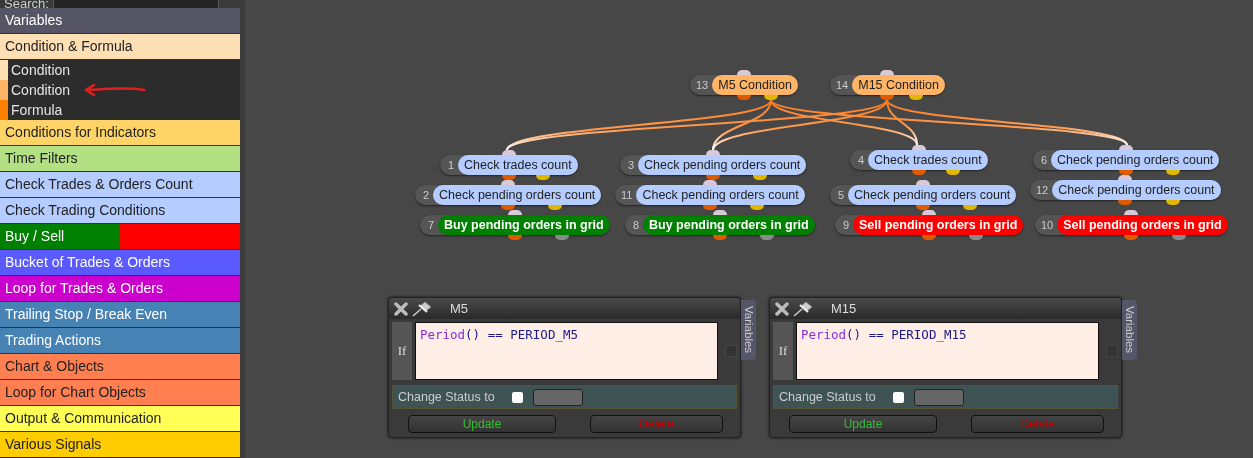  Describe the element at coordinates (713, 165) in the screenshot. I see `flow-node: 3 Check pending orders count` at that location.